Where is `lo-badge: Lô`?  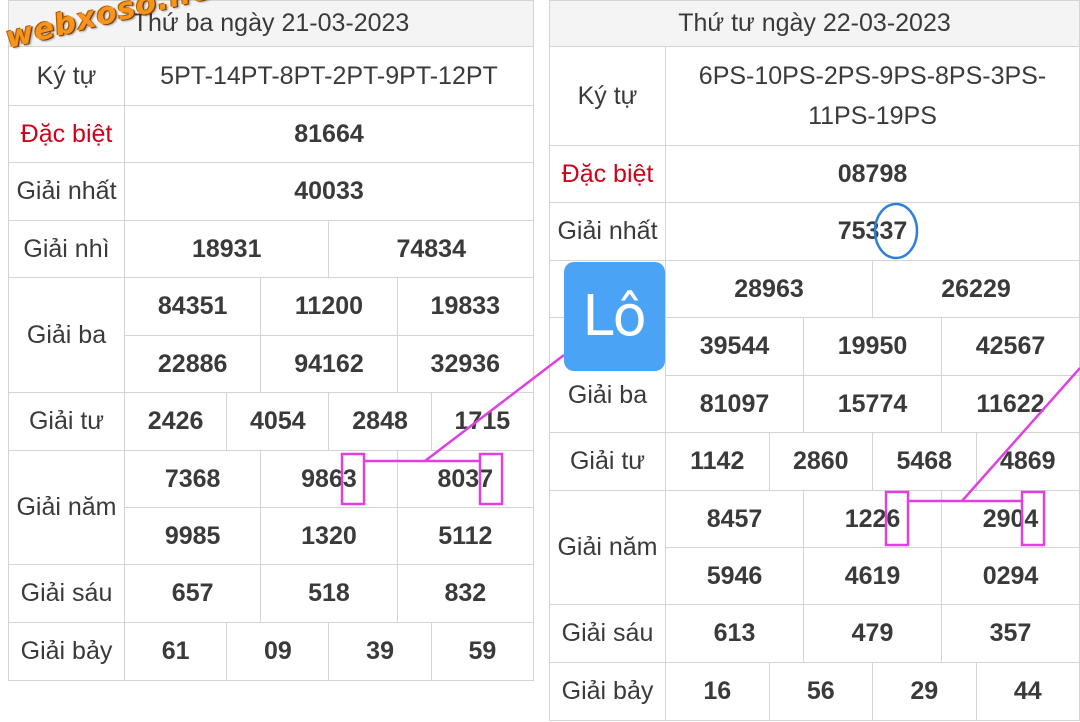
lo-badge: Lô is located at coordinates (614, 316).